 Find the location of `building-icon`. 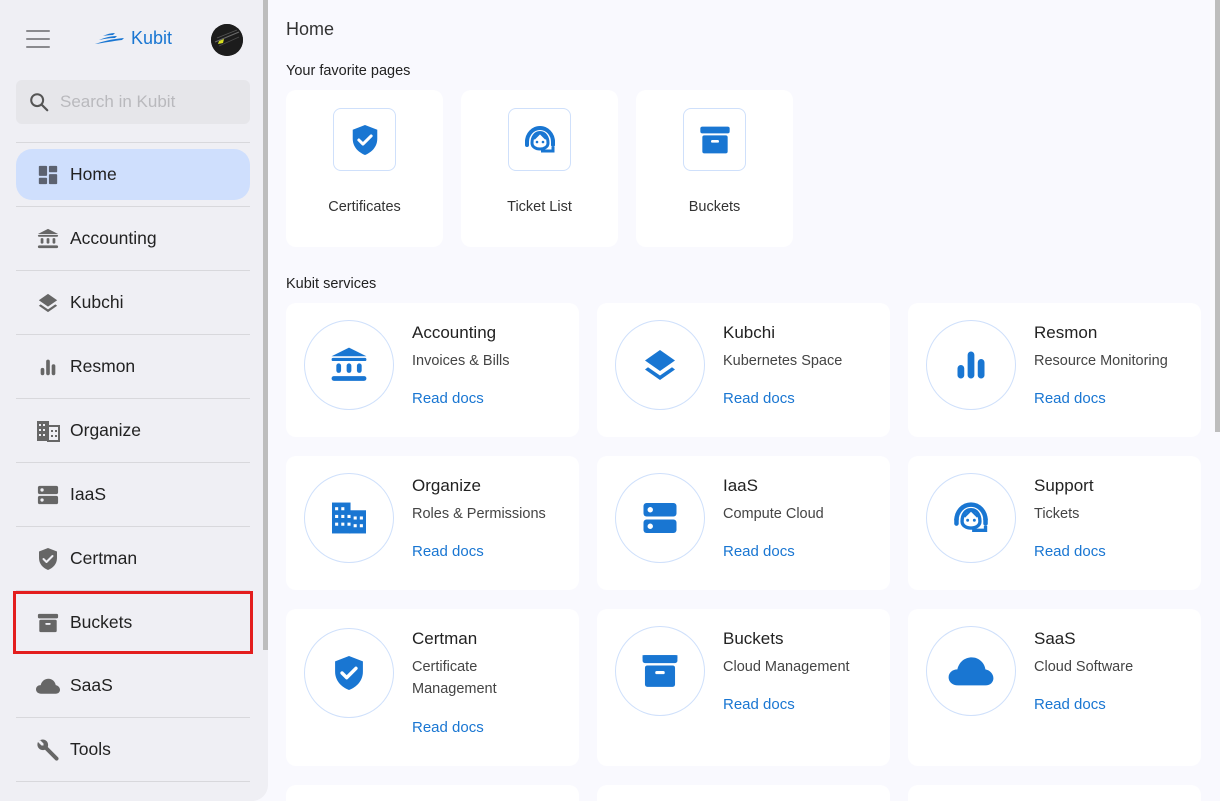

building-icon is located at coordinates (48, 431).